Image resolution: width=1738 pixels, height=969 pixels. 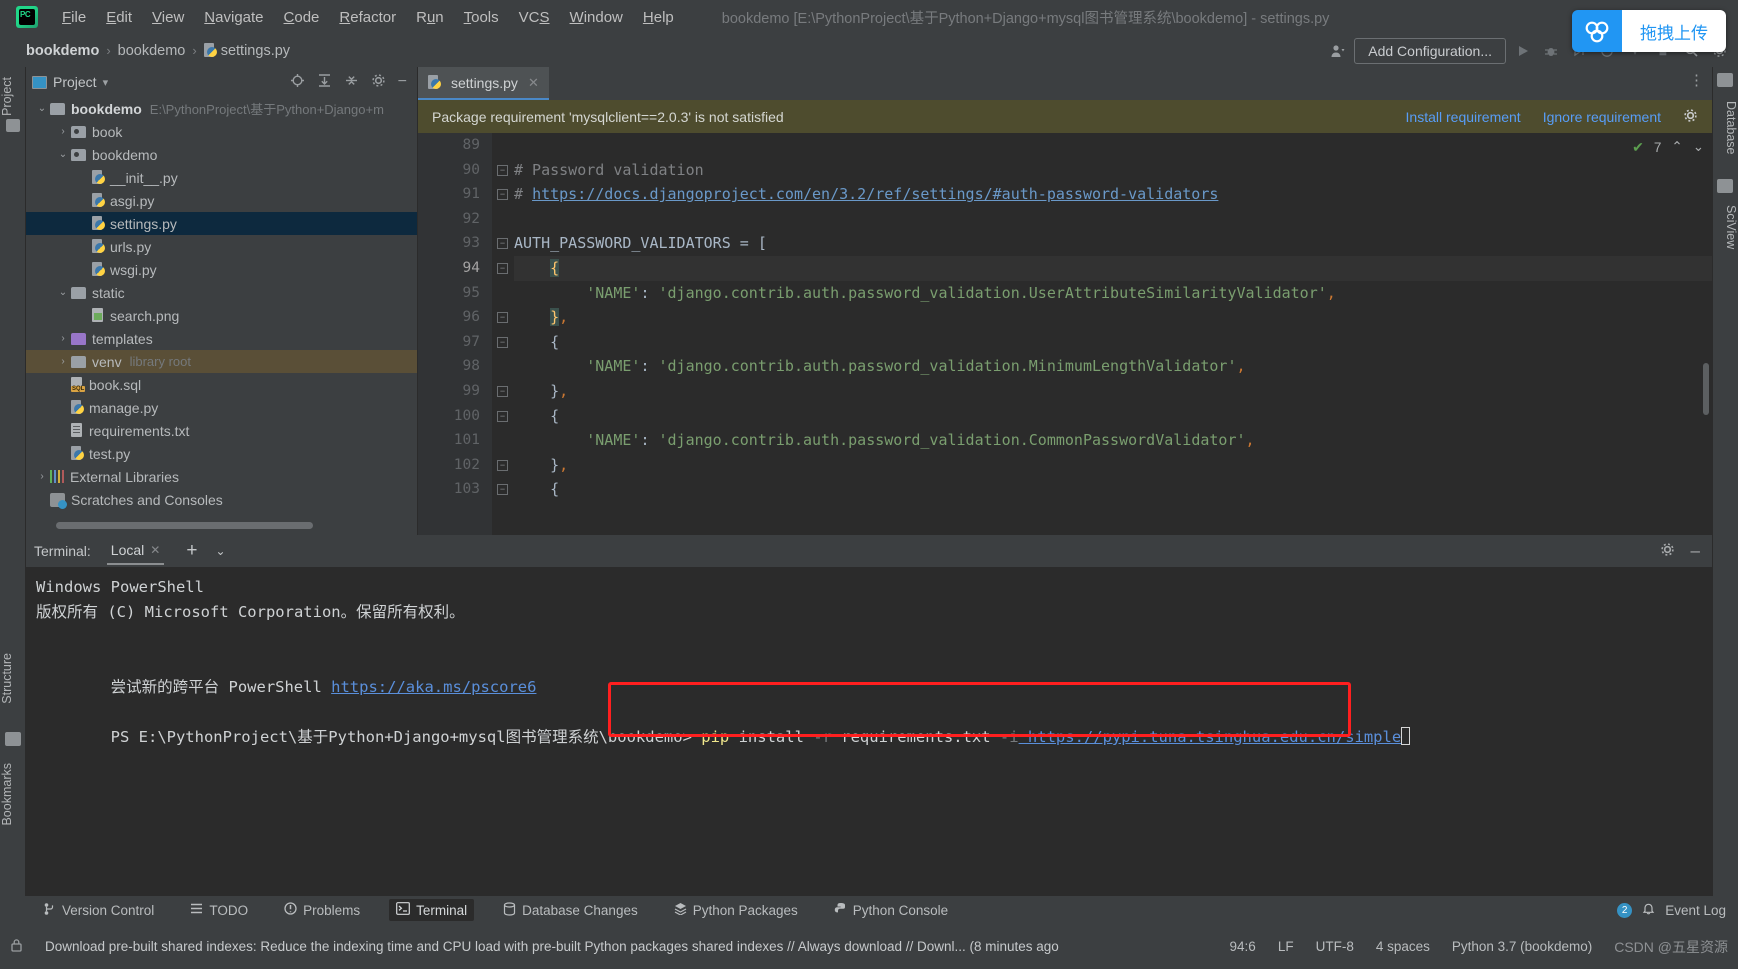 I want to click on pscore-link: https://aka.ms/pscore6, so click(x=433, y=687).